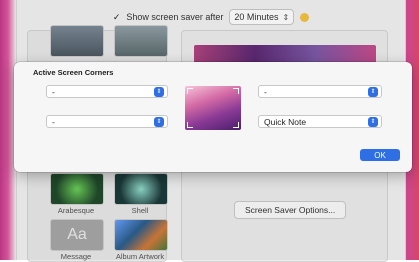 This screenshot has height=262, width=419. Describe the element at coordinates (236, 91) in the screenshot. I see `corner-top-right-marker` at that location.